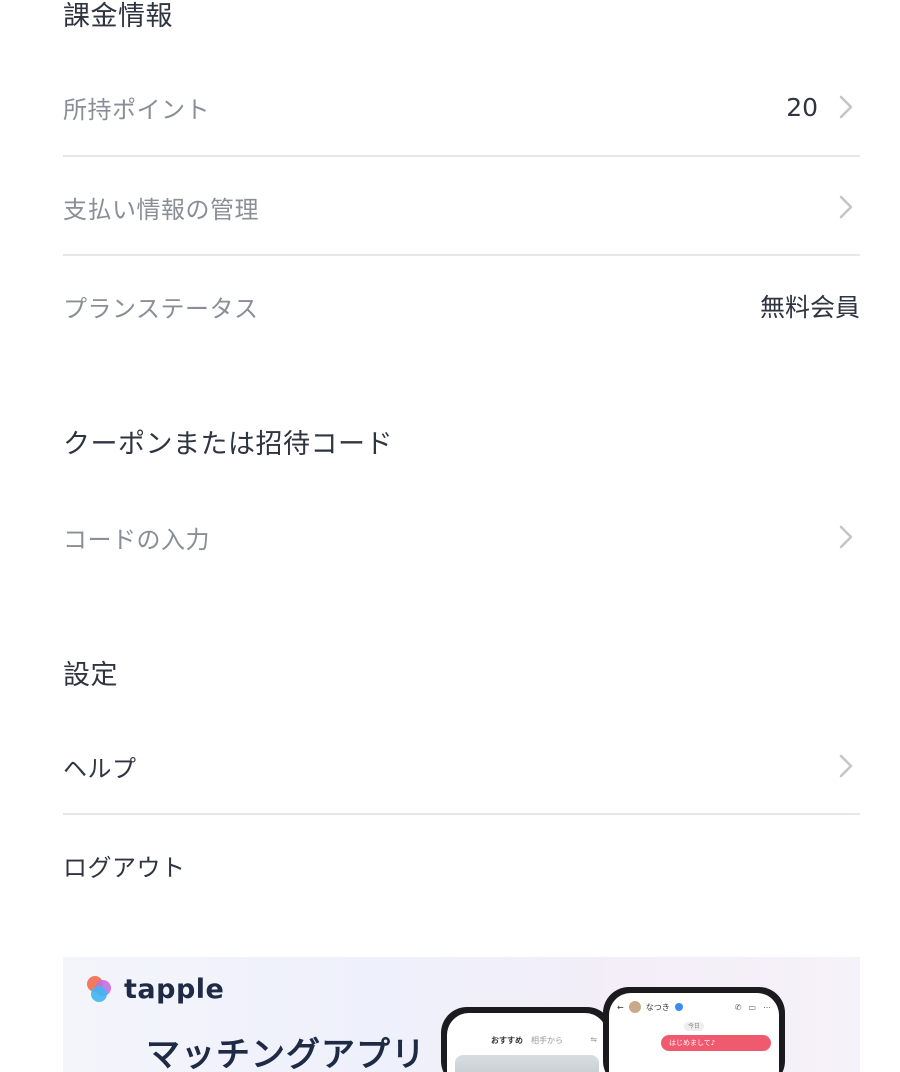 The width and height of the screenshot is (900, 1072). I want to click on points-value: 20, so click(802, 107).